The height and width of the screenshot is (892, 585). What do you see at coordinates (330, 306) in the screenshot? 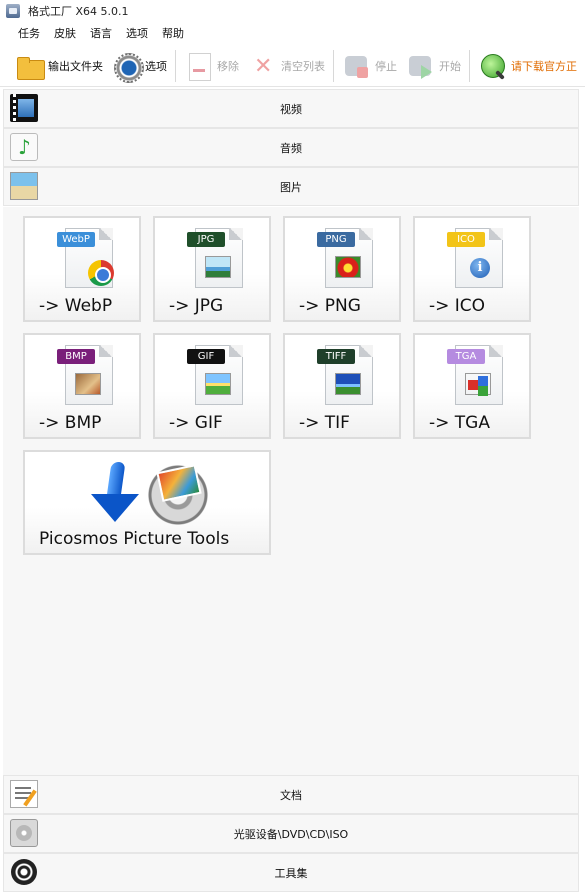
I see `tile-label: -> PNG` at bounding box center [330, 306].